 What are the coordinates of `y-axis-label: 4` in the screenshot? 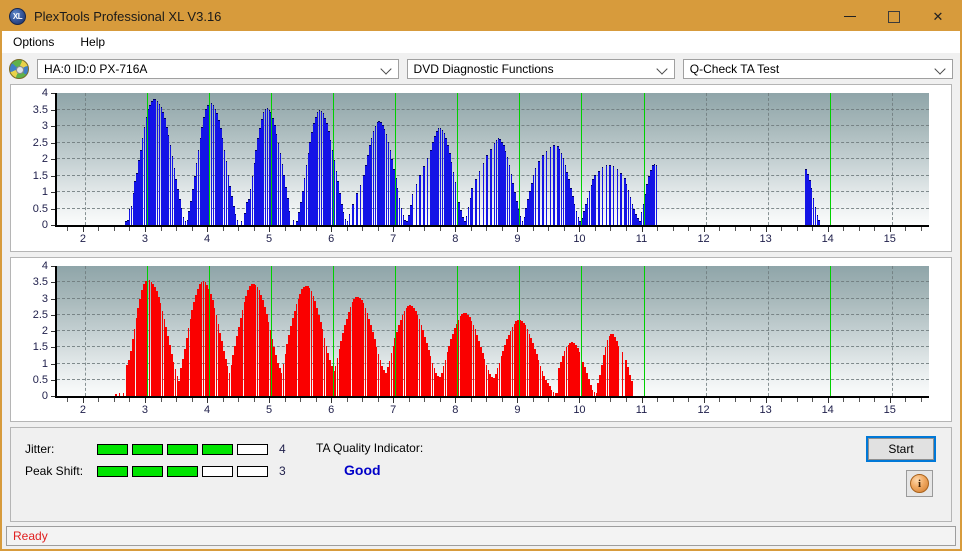 It's located at (44, 93).